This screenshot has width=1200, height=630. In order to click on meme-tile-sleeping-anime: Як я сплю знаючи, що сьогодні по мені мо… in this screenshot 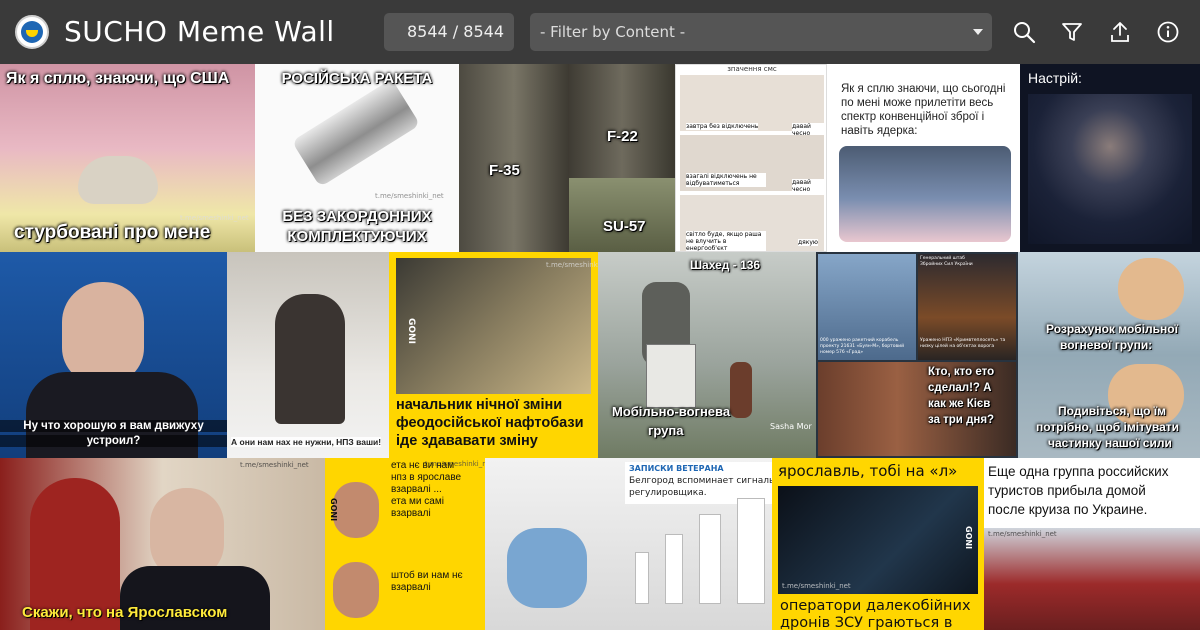, I will do `click(923, 158)`.